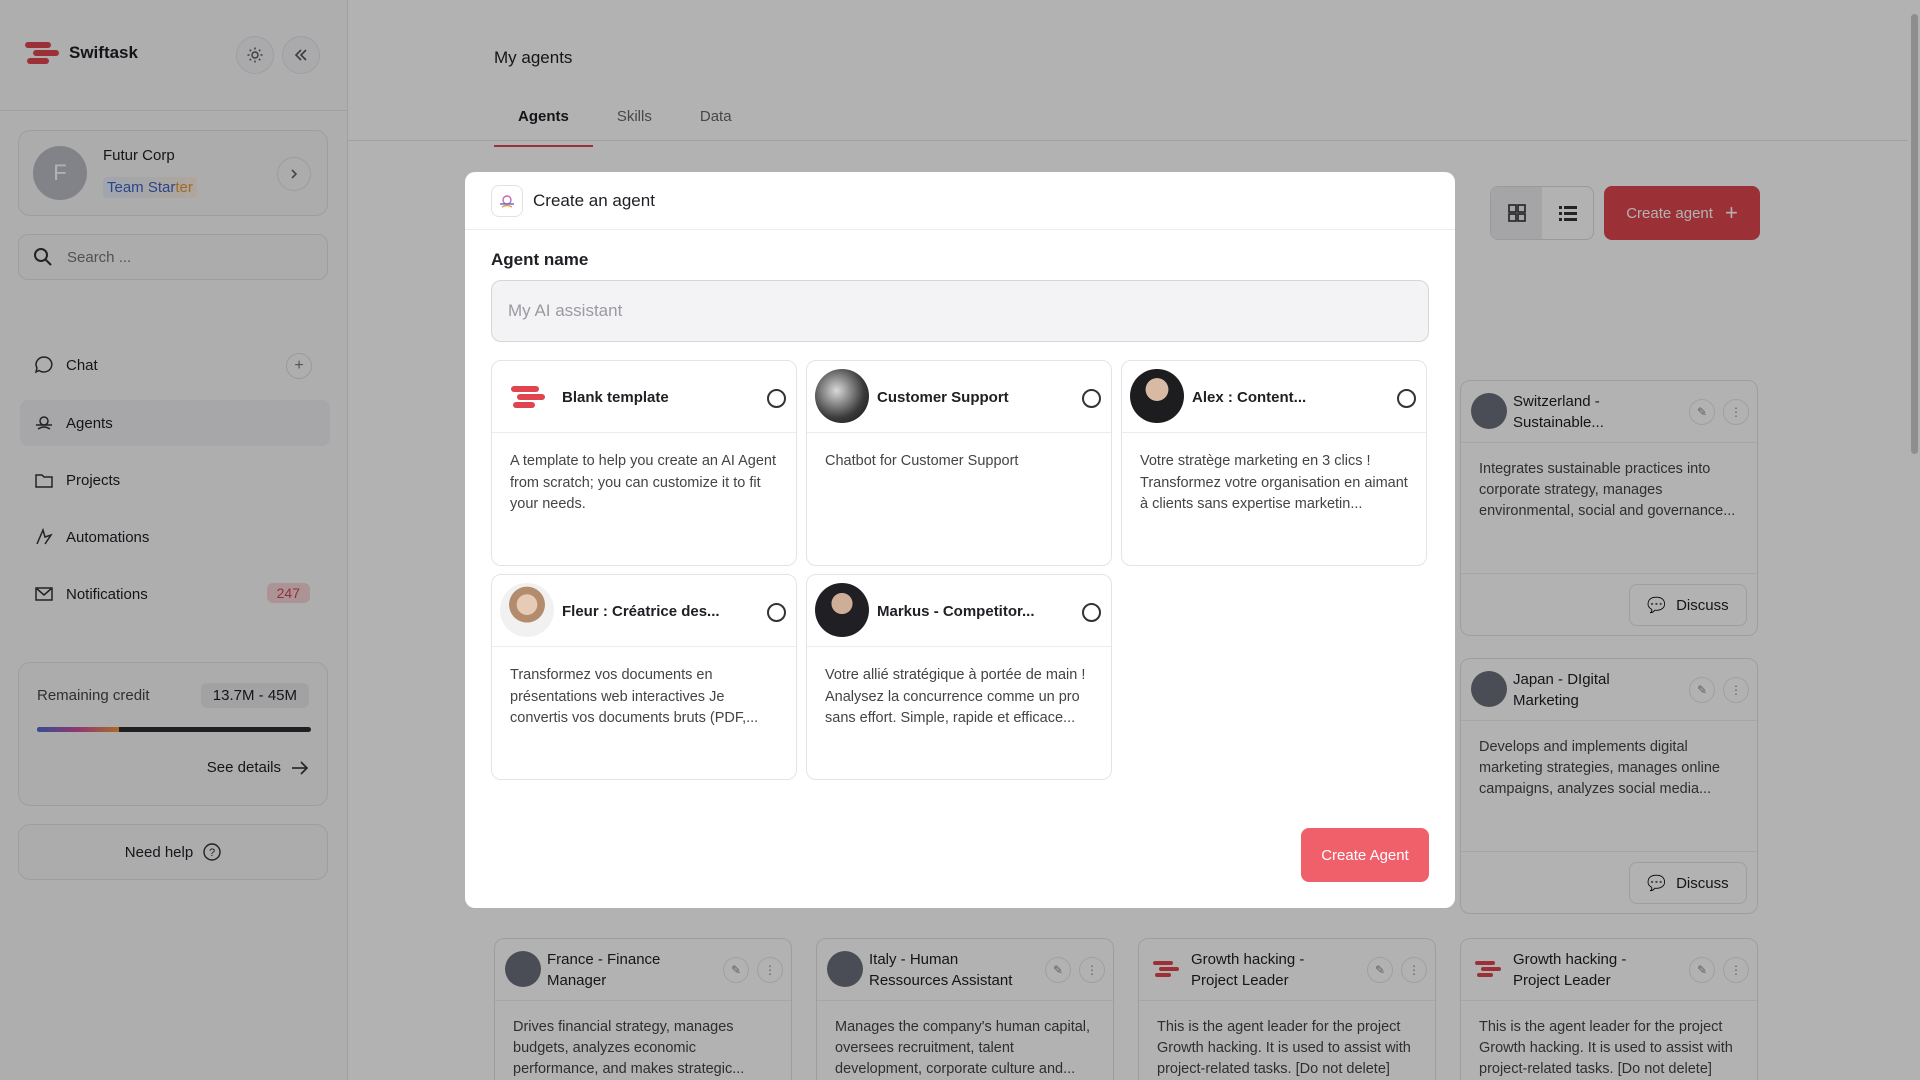 This screenshot has height=1080, width=1920. I want to click on scrollbar-thumb, so click(1914, 234).